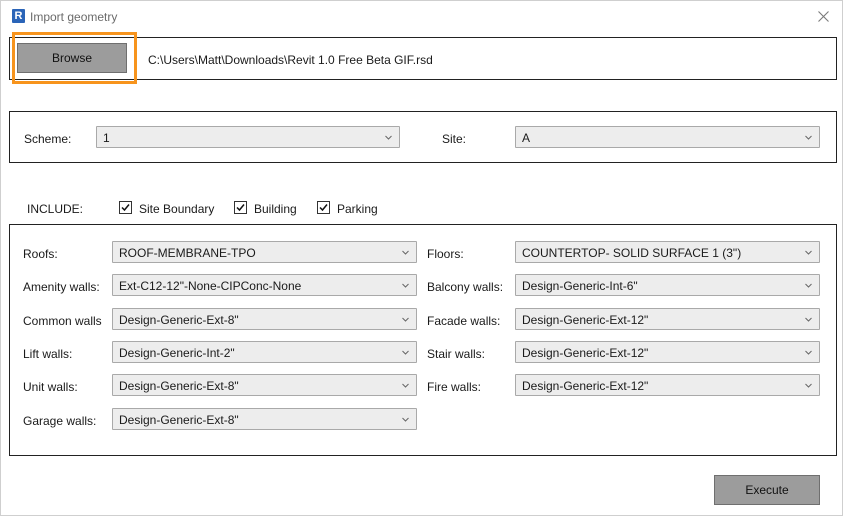  Describe the element at coordinates (177, 353) in the screenshot. I see `lift-walls-value: Design-Generic-Int-2"` at that location.